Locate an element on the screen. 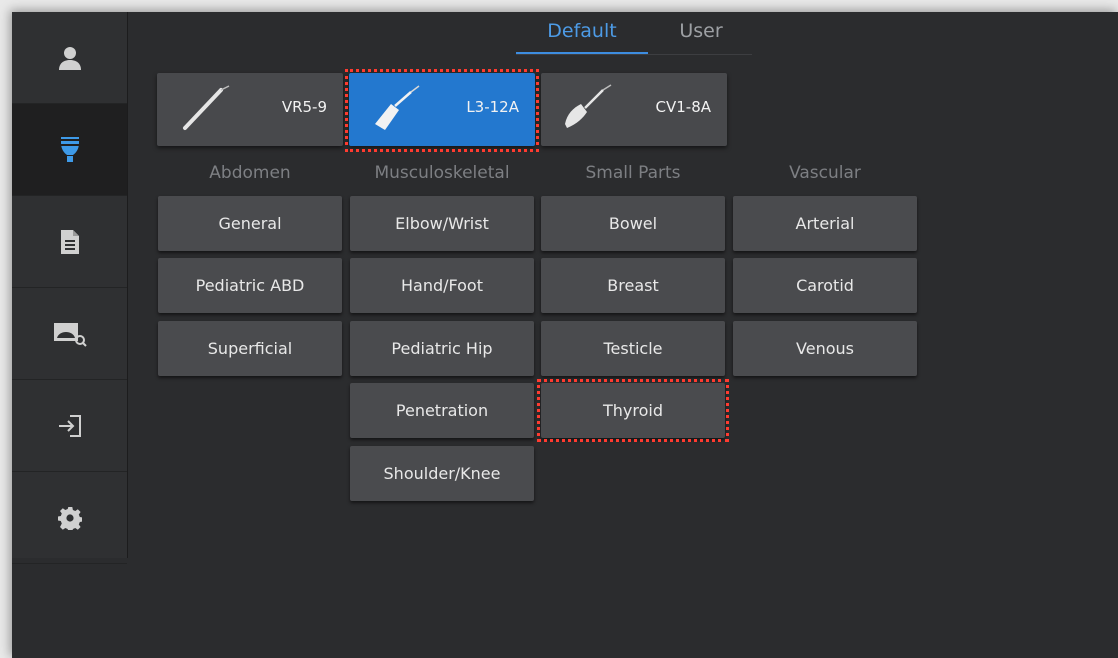  sidebar-item-settings is located at coordinates (69, 518).